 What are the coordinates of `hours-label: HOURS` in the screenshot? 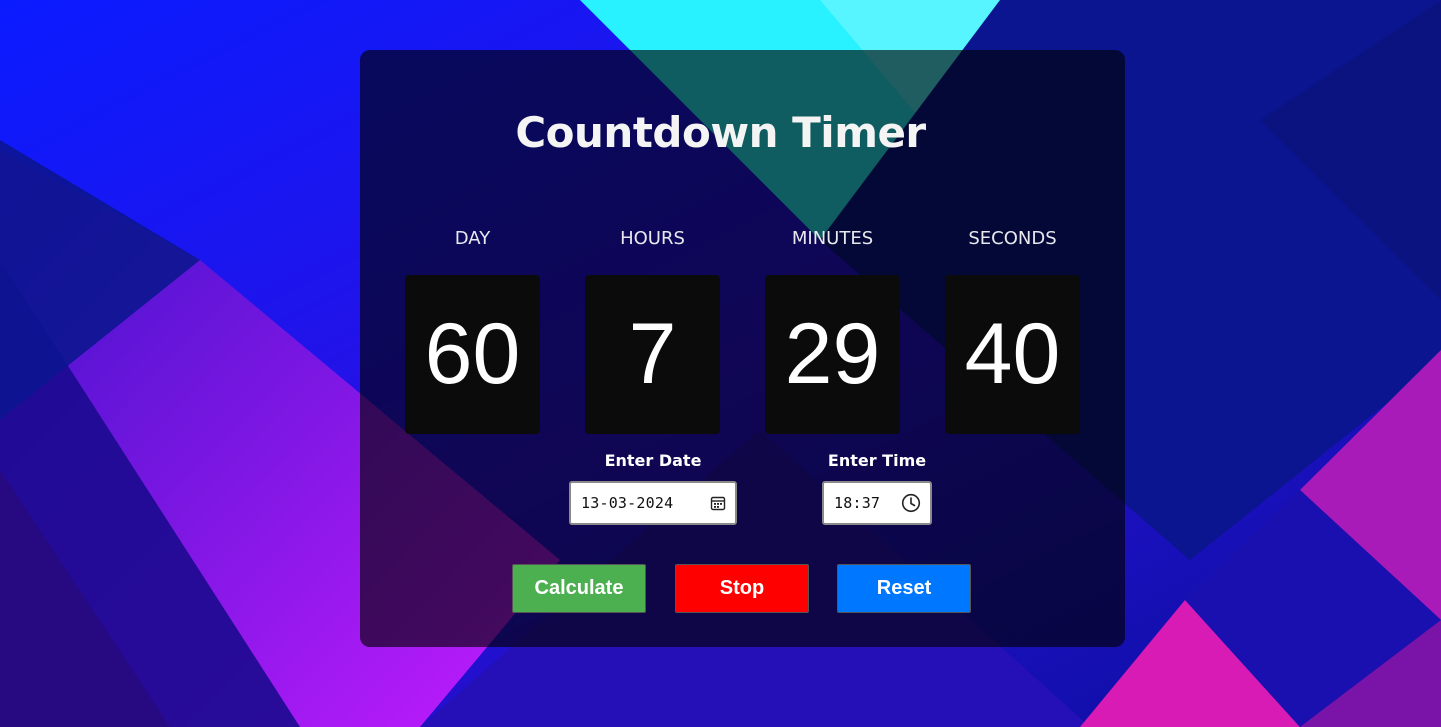 It's located at (652, 238).